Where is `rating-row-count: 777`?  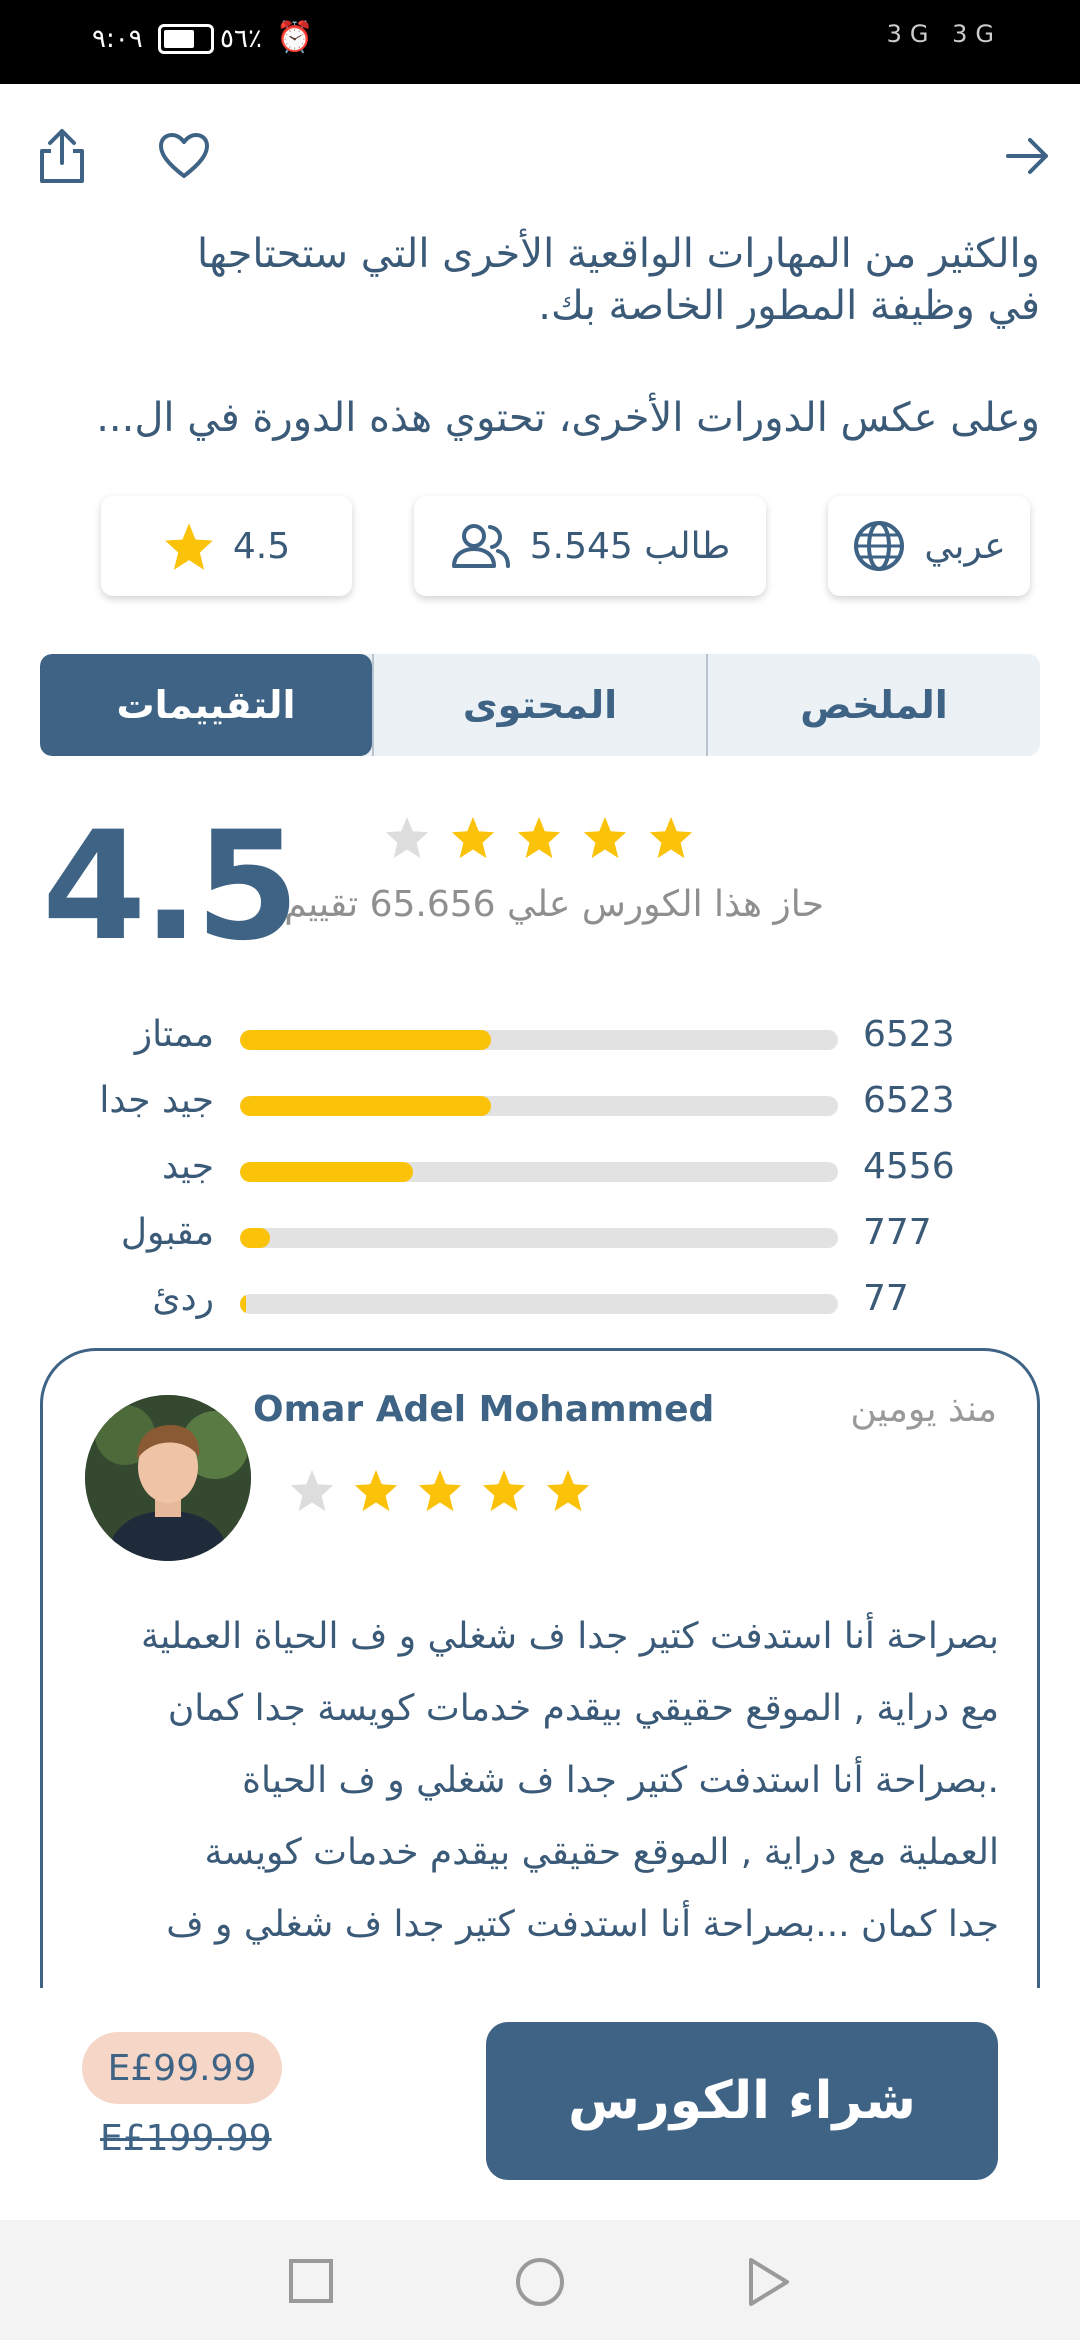 rating-row-count: 777 is located at coordinates (897, 1232).